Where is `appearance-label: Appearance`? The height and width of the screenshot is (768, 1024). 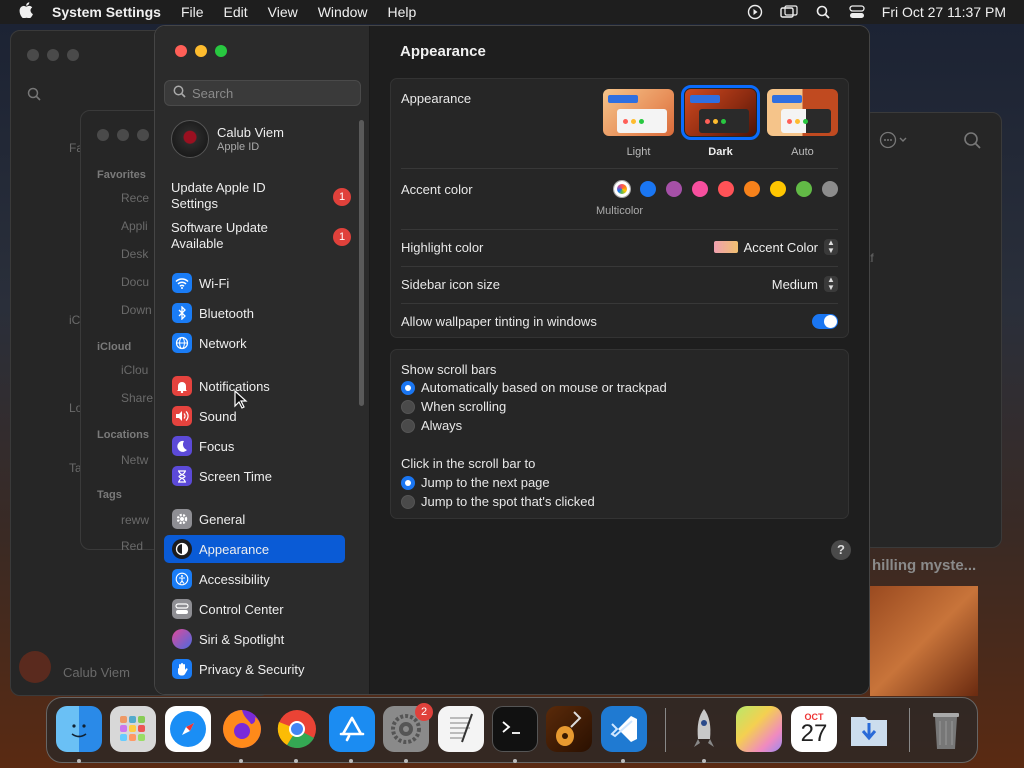
appearance-label: Appearance is located at coordinates (436, 98).